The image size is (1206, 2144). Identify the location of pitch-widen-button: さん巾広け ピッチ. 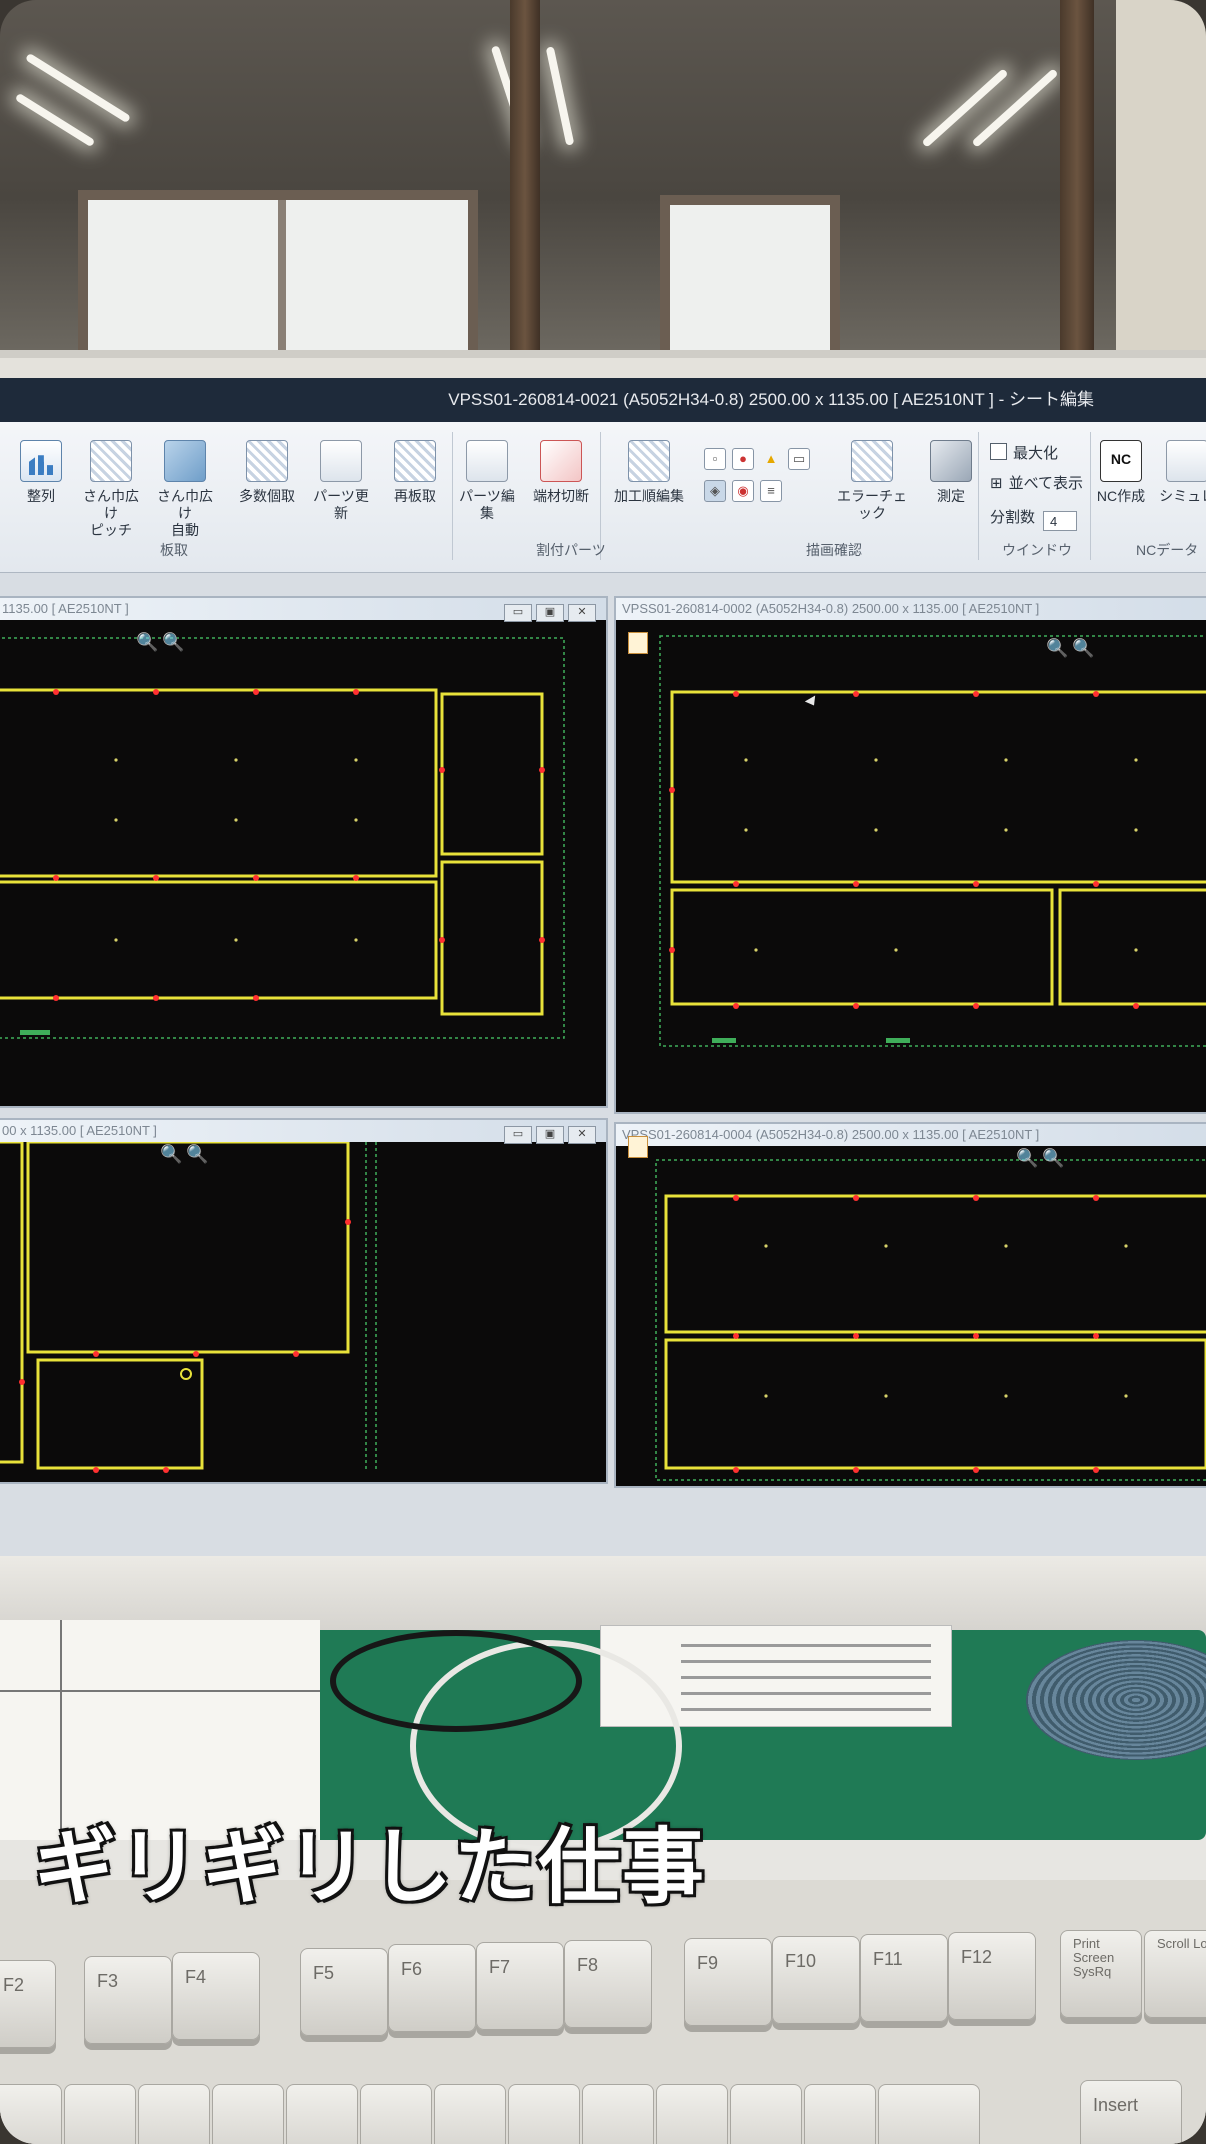
(111, 489).